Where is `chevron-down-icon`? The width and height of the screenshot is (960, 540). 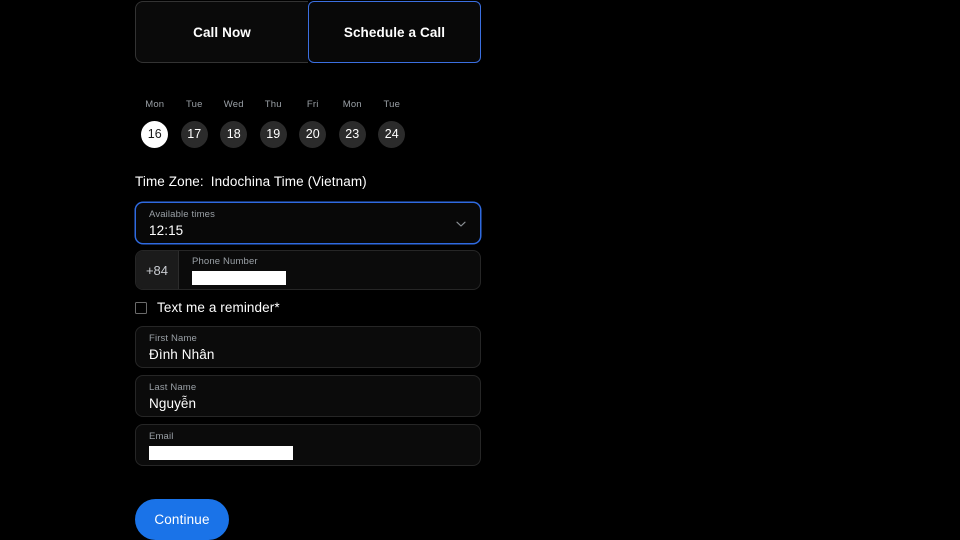
chevron-down-icon is located at coordinates (461, 224).